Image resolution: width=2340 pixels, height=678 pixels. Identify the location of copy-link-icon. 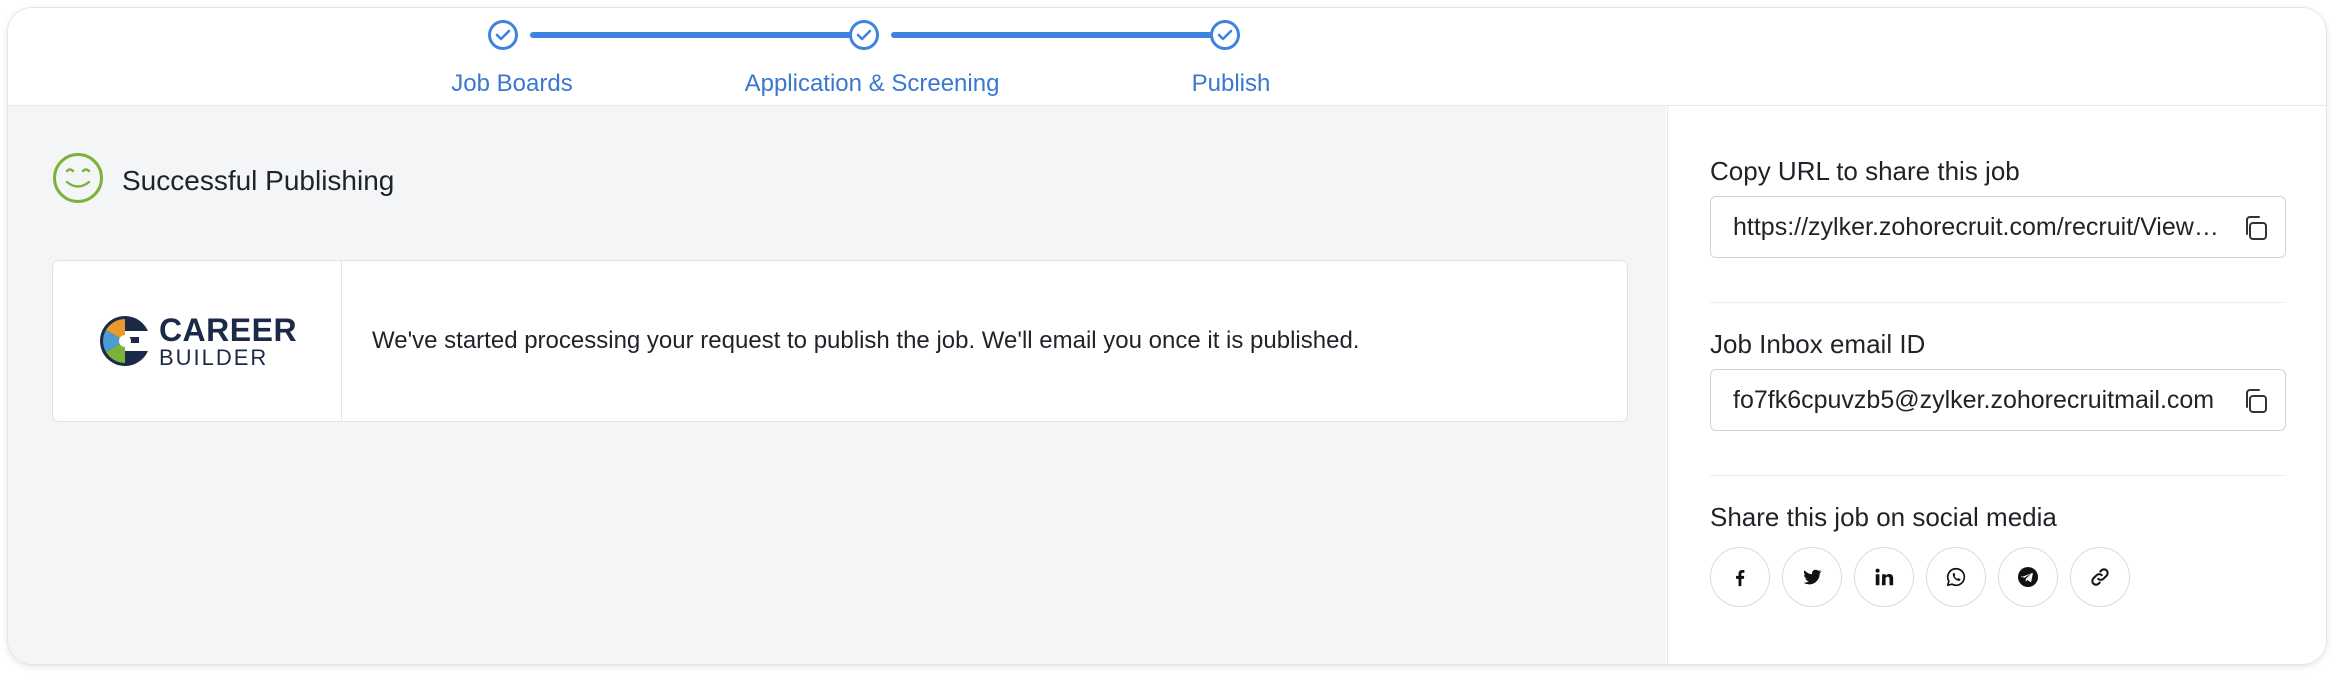
(2100, 577).